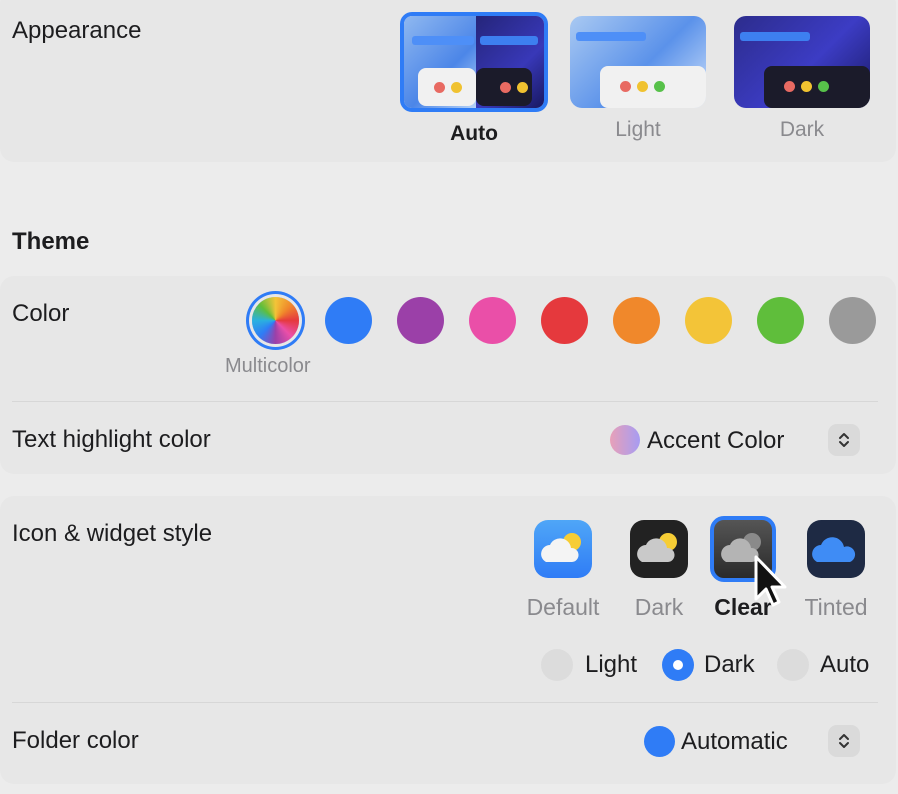  What do you see at coordinates (41, 313) in the screenshot?
I see `color-label: Color` at bounding box center [41, 313].